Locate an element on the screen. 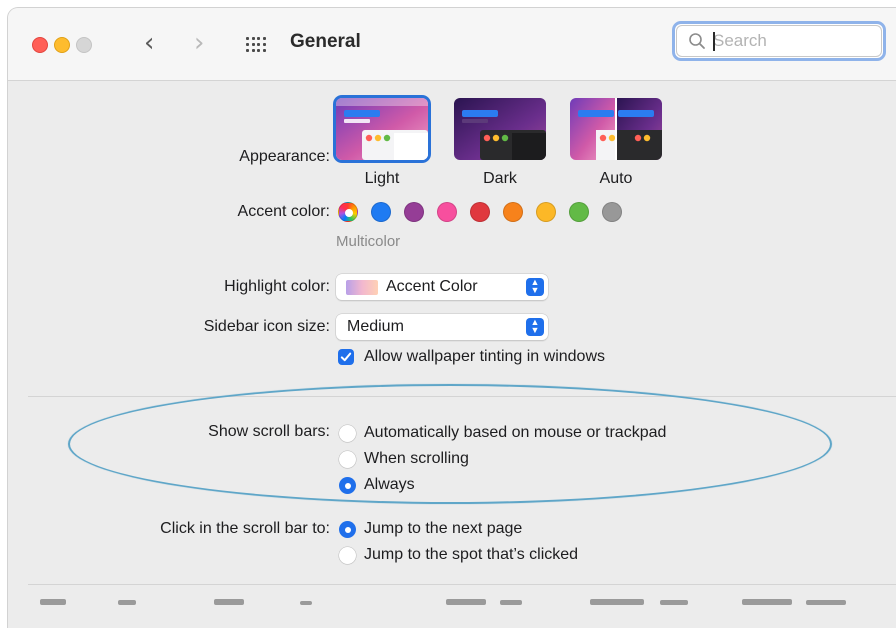 The height and width of the screenshot is (628, 896). accent-swatch-purple is located at coordinates (414, 212).